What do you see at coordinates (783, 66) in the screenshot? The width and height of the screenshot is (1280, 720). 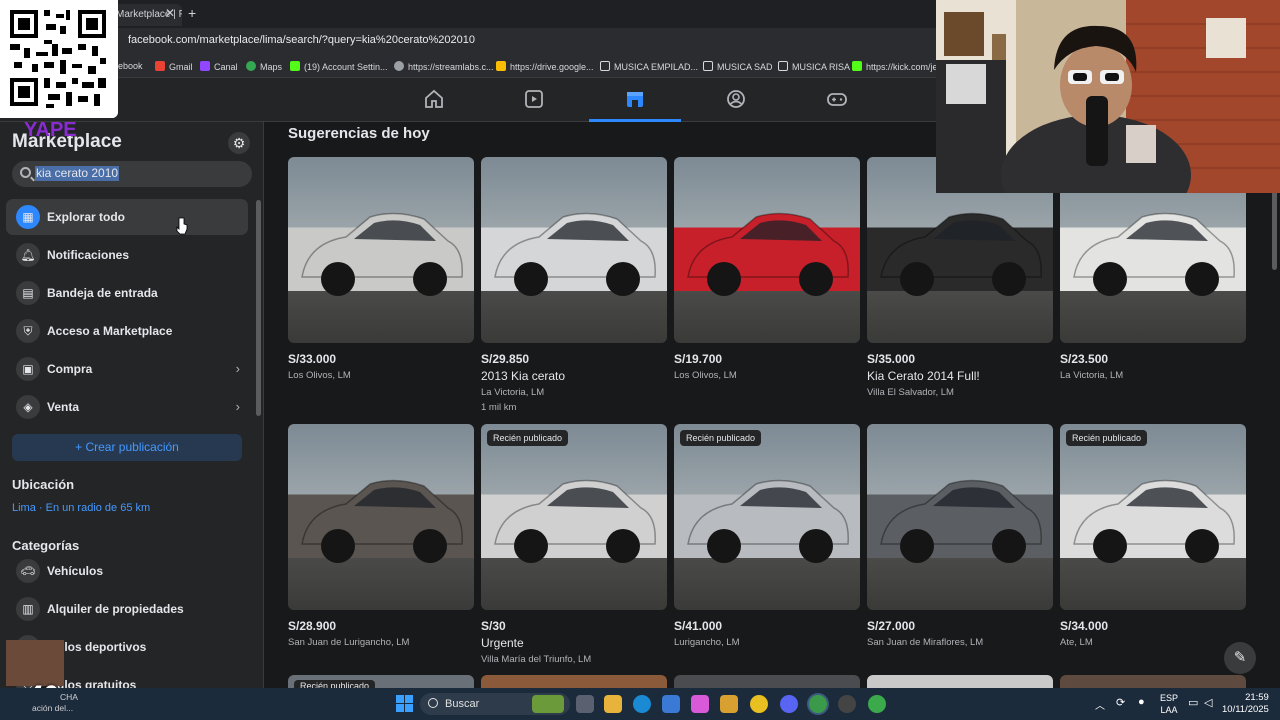 I see `folder-icon` at bounding box center [783, 66].